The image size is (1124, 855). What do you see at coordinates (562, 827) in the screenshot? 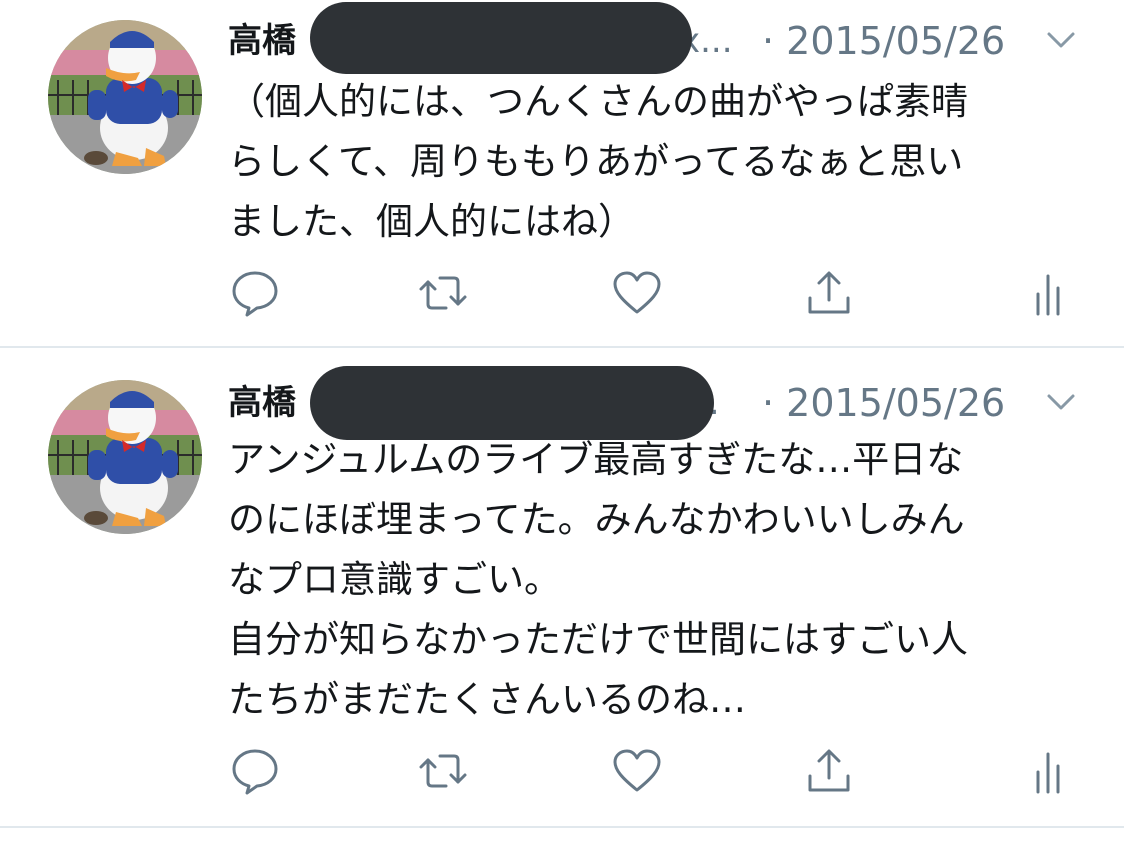
I see `tweet-divider` at bounding box center [562, 827].